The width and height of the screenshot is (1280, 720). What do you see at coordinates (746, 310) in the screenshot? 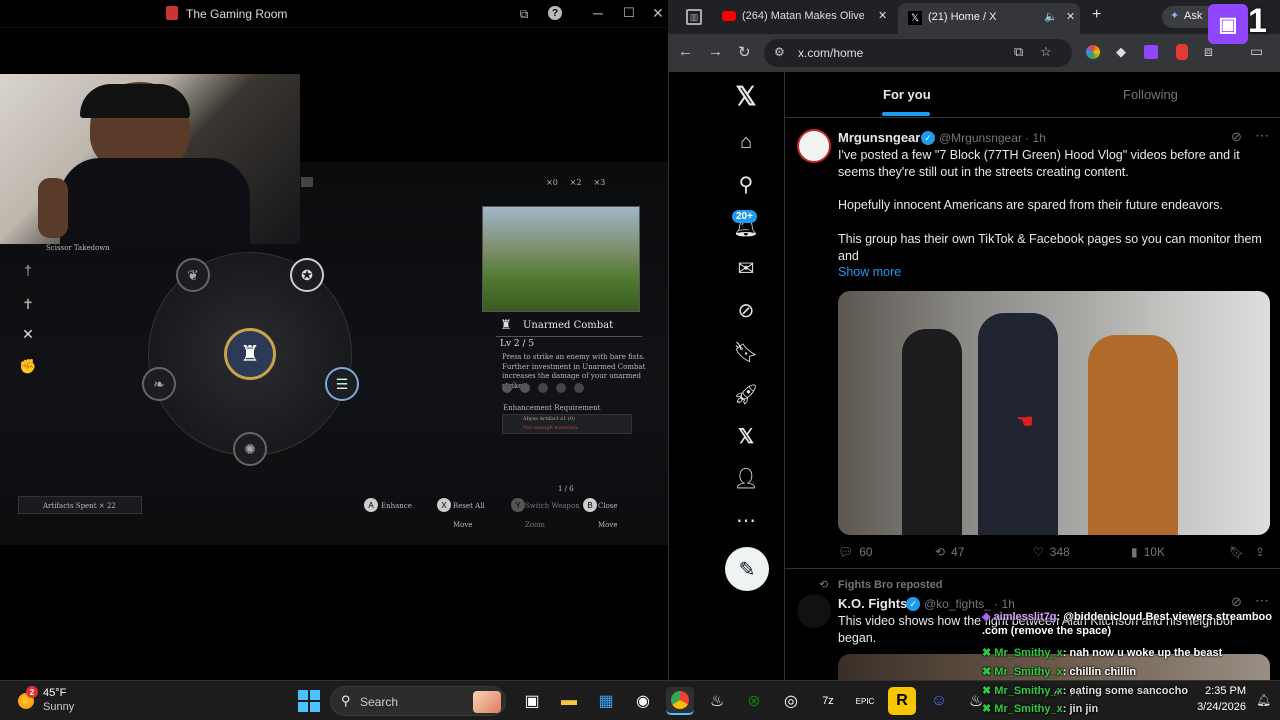
I see `grok-icon: ⊘` at bounding box center [746, 310].